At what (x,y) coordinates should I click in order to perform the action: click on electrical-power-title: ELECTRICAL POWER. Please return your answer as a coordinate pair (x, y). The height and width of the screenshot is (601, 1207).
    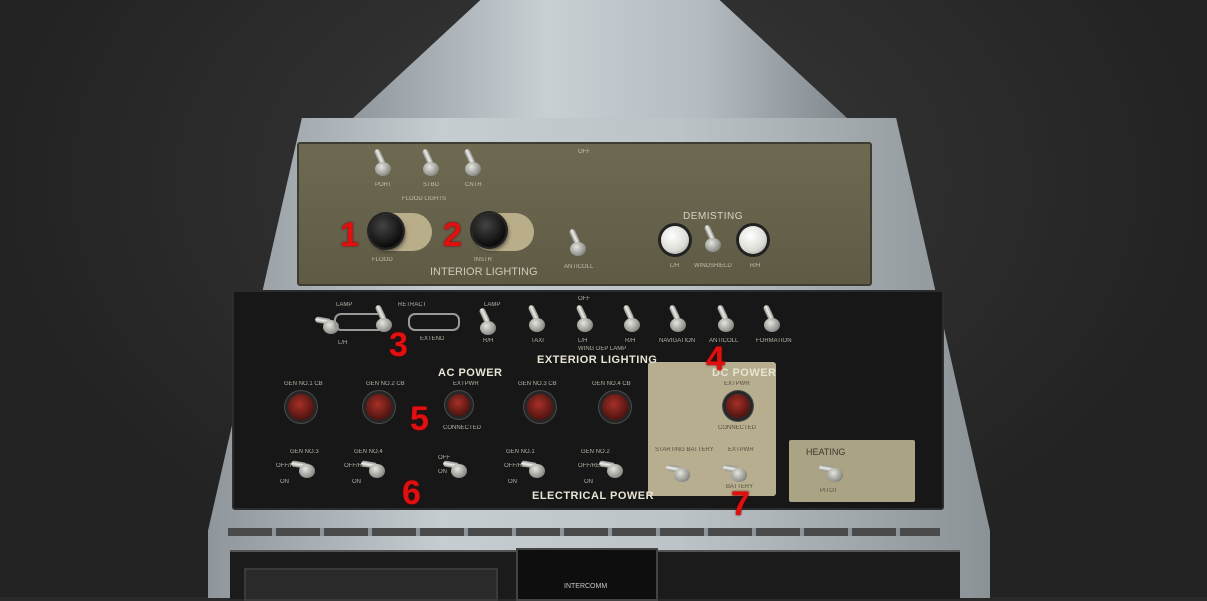
    Looking at the image, I should click on (593, 496).